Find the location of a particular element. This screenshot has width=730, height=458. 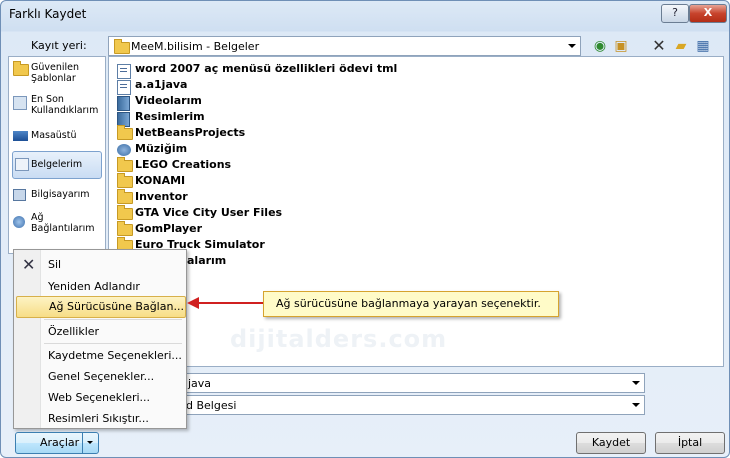

recent-icon is located at coordinates (20, 103).